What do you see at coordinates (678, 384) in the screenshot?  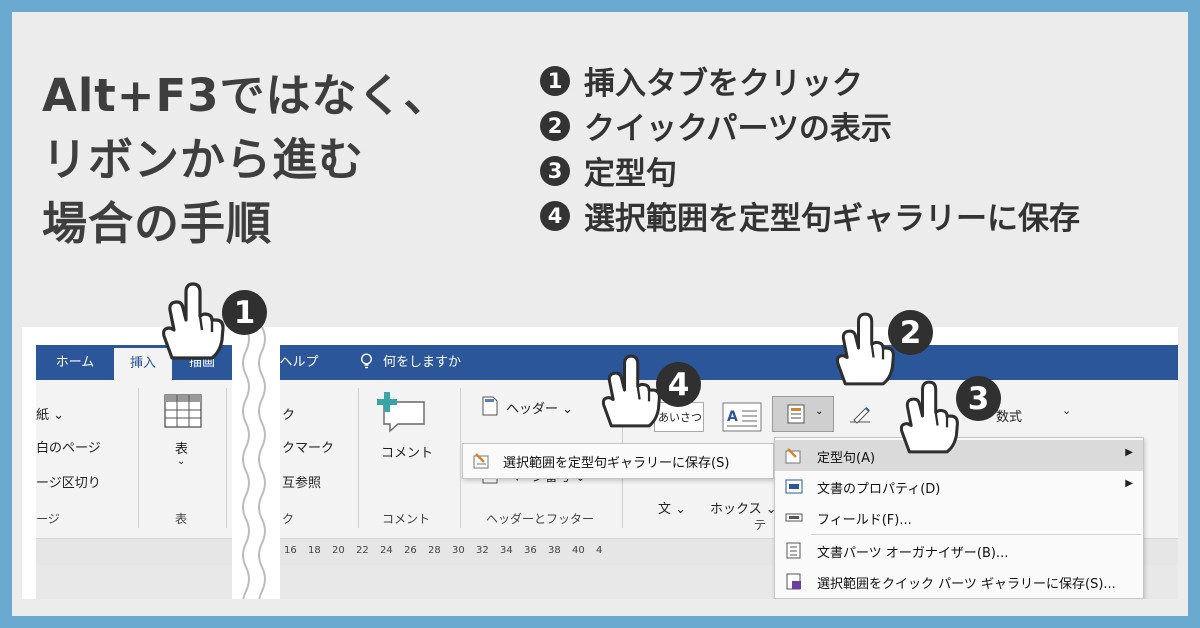 I see `callout-badge-4: 4` at bounding box center [678, 384].